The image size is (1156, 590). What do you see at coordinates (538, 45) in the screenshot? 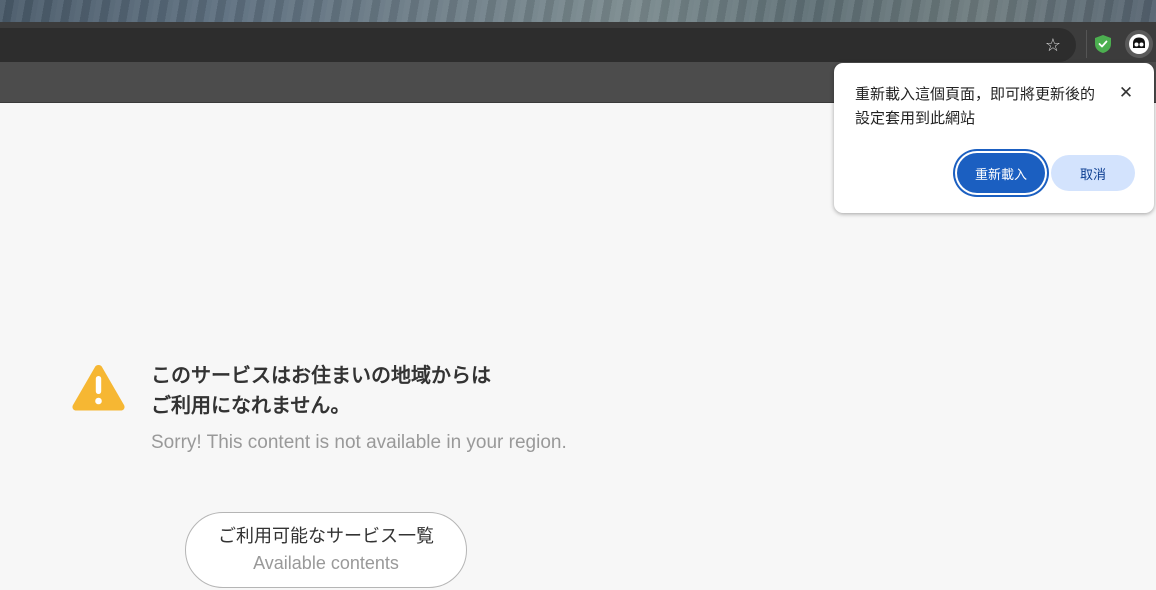
I see `address-bar` at bounding box center [538, 45].